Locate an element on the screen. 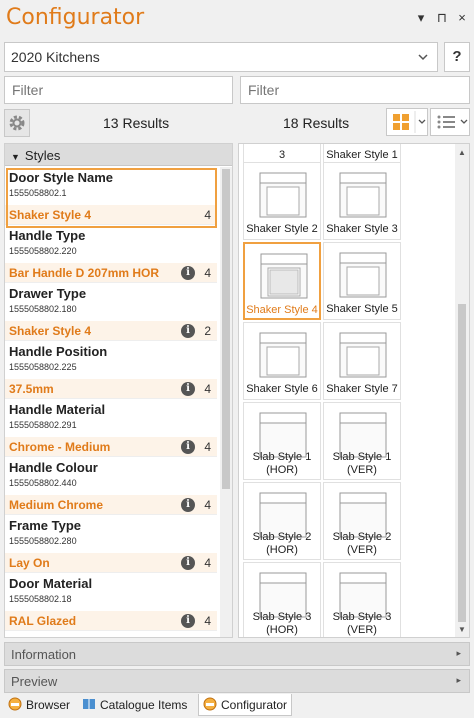  menu-dropdown-icon: ▾ is located at coordinates (421, 18).